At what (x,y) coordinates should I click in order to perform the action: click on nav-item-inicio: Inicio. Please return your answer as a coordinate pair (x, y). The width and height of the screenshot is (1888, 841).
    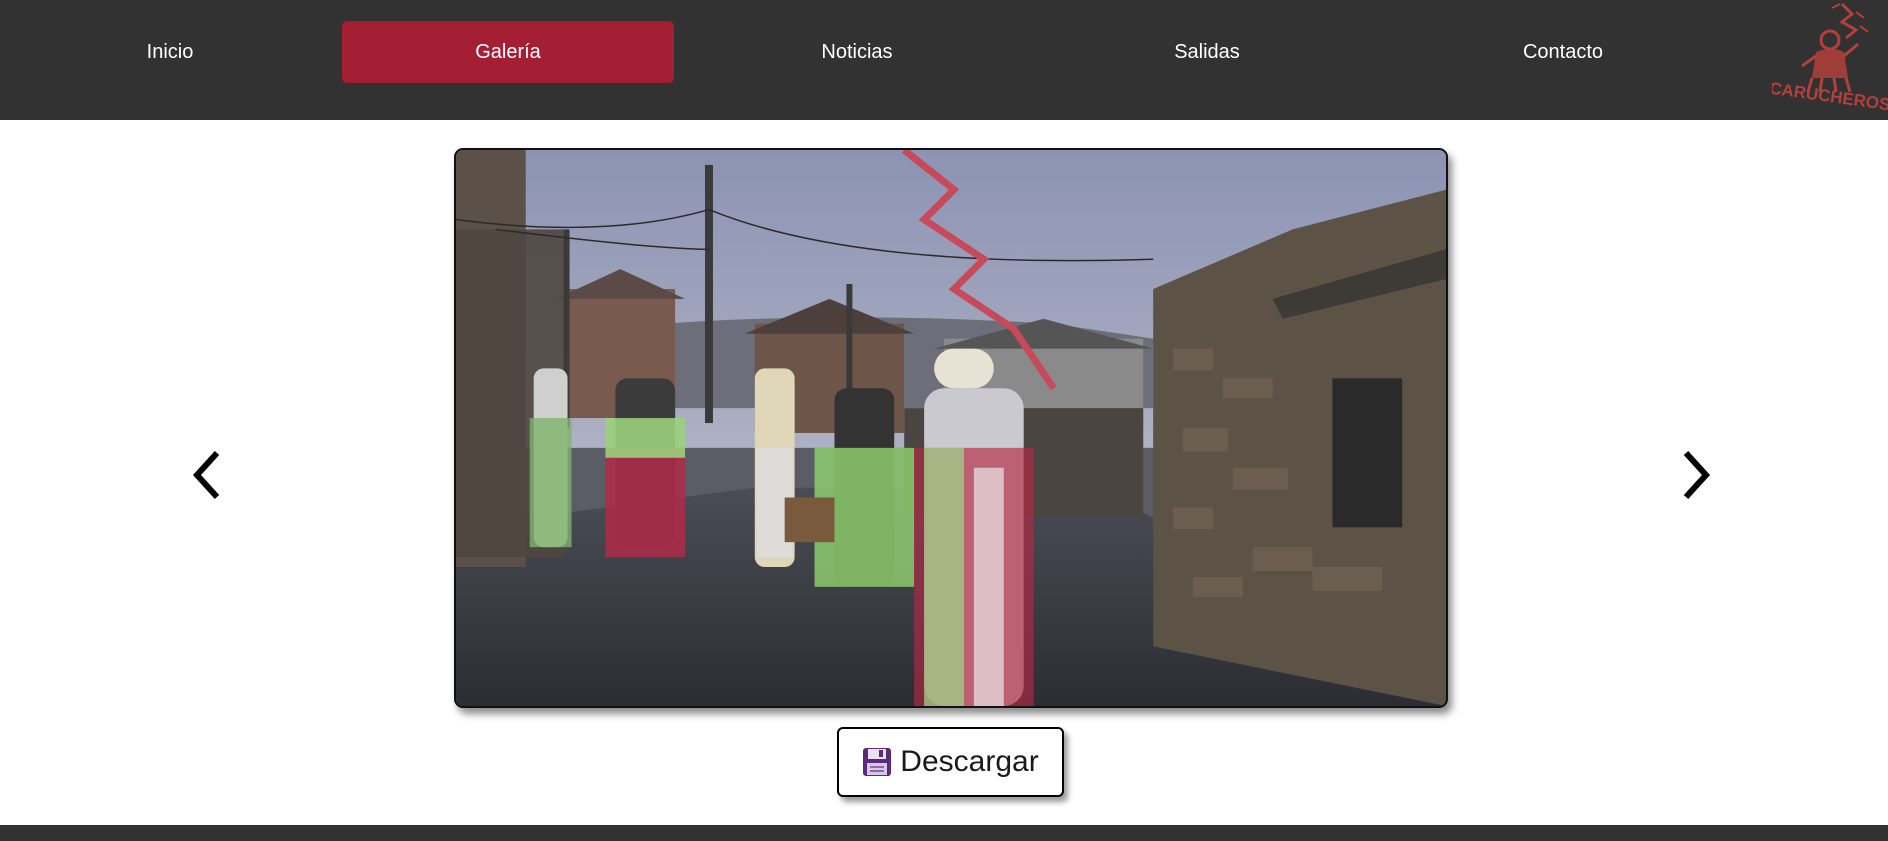
    Looking at the image, I should click on (170, 52).